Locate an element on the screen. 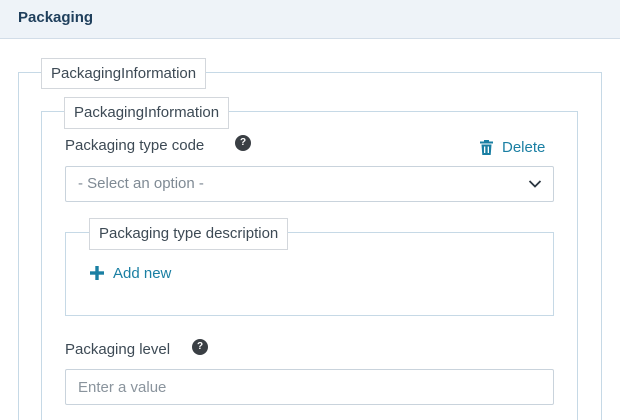 This screenshot has height=420, width=620. add-new-label: Add new is located at coordinates (142, 273).